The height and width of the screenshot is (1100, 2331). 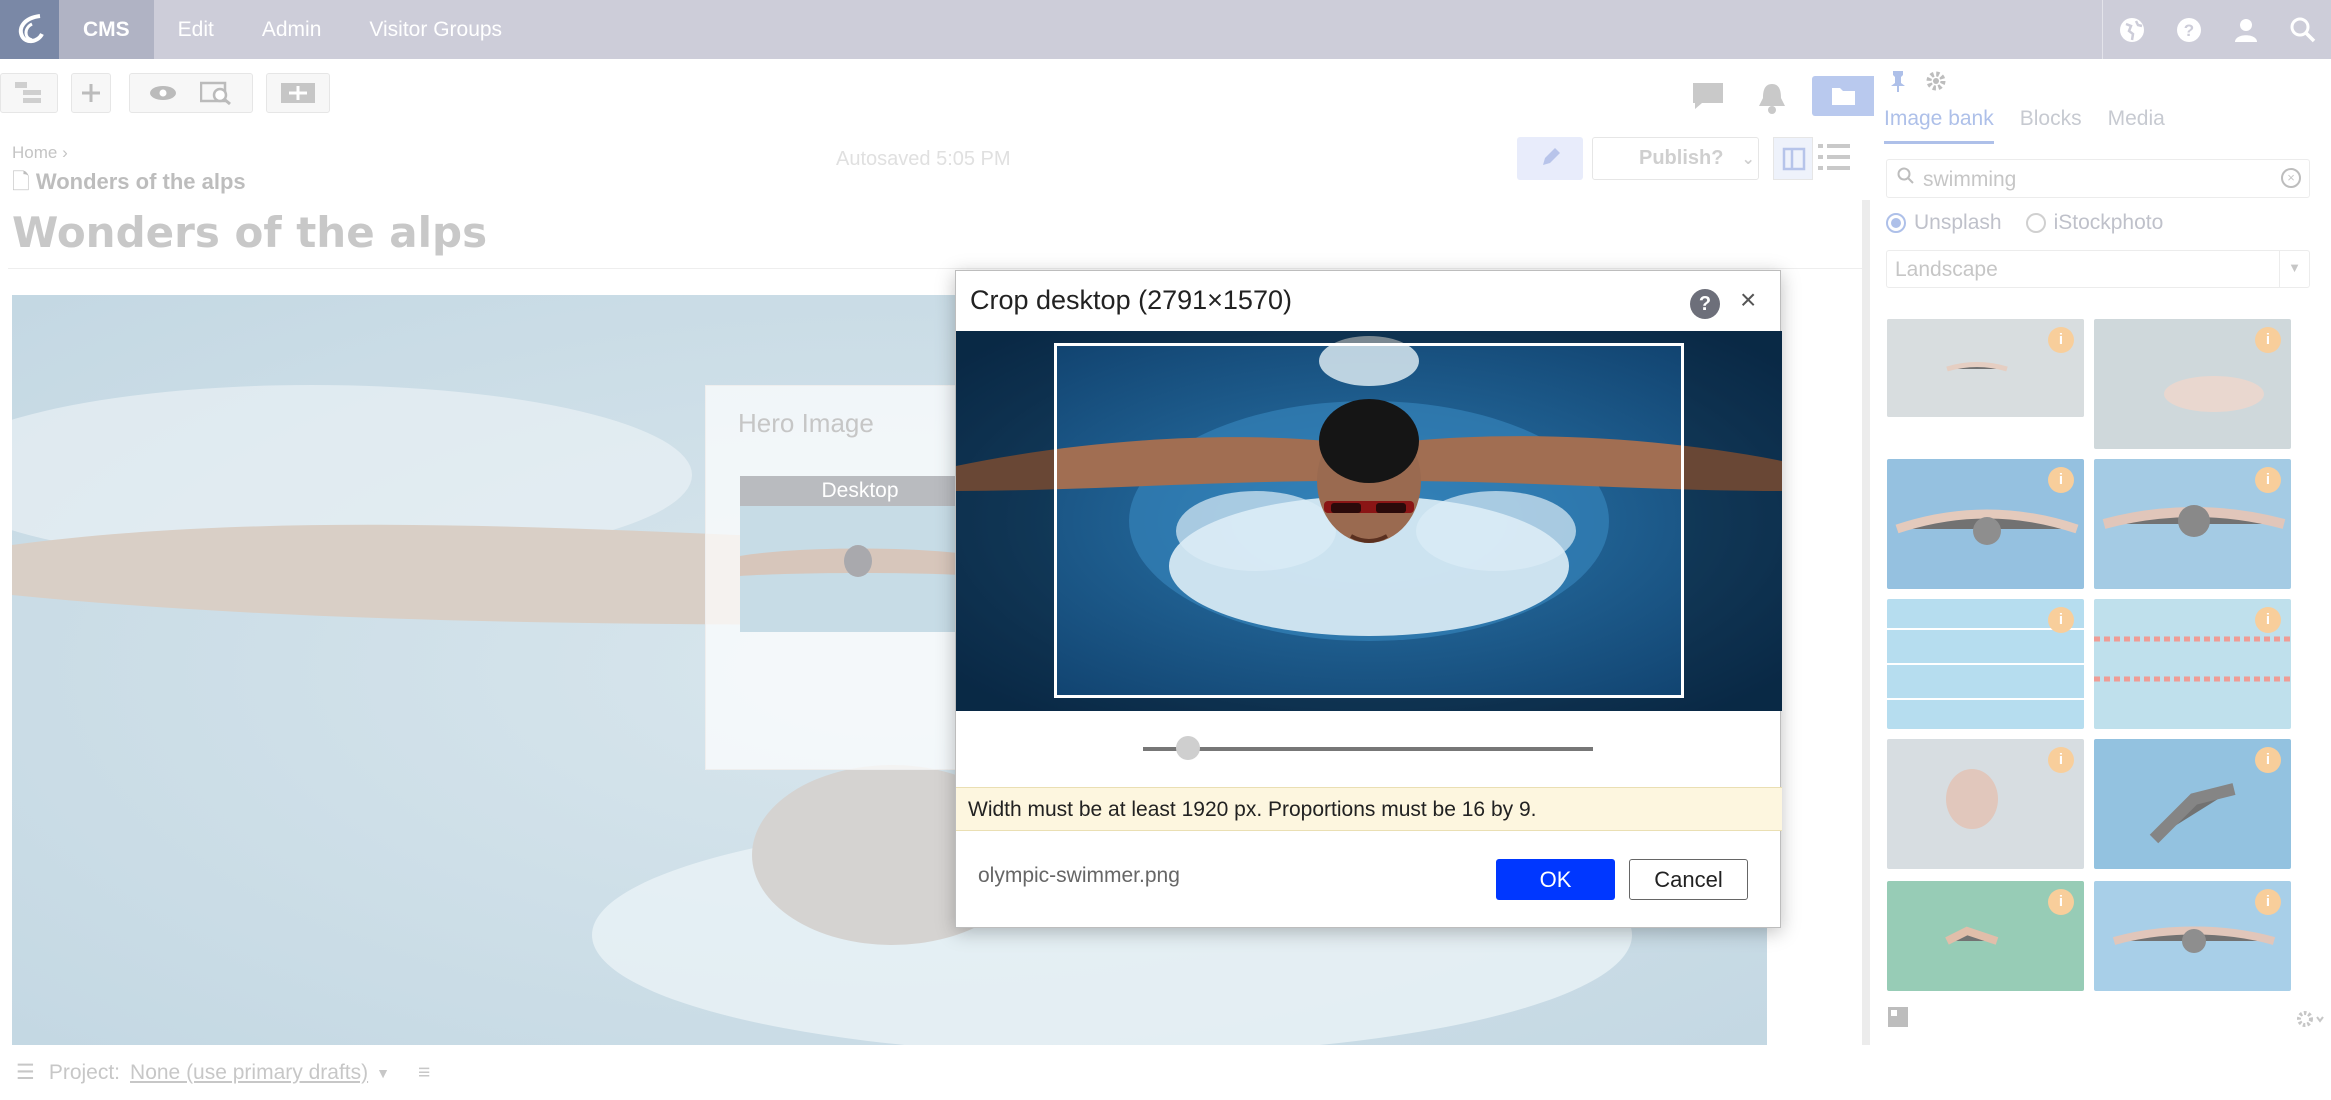 What do you see at coordinates (1906, 179) in the screenshot?
I see `search-field-icon` at bounding box center [1906, 179].